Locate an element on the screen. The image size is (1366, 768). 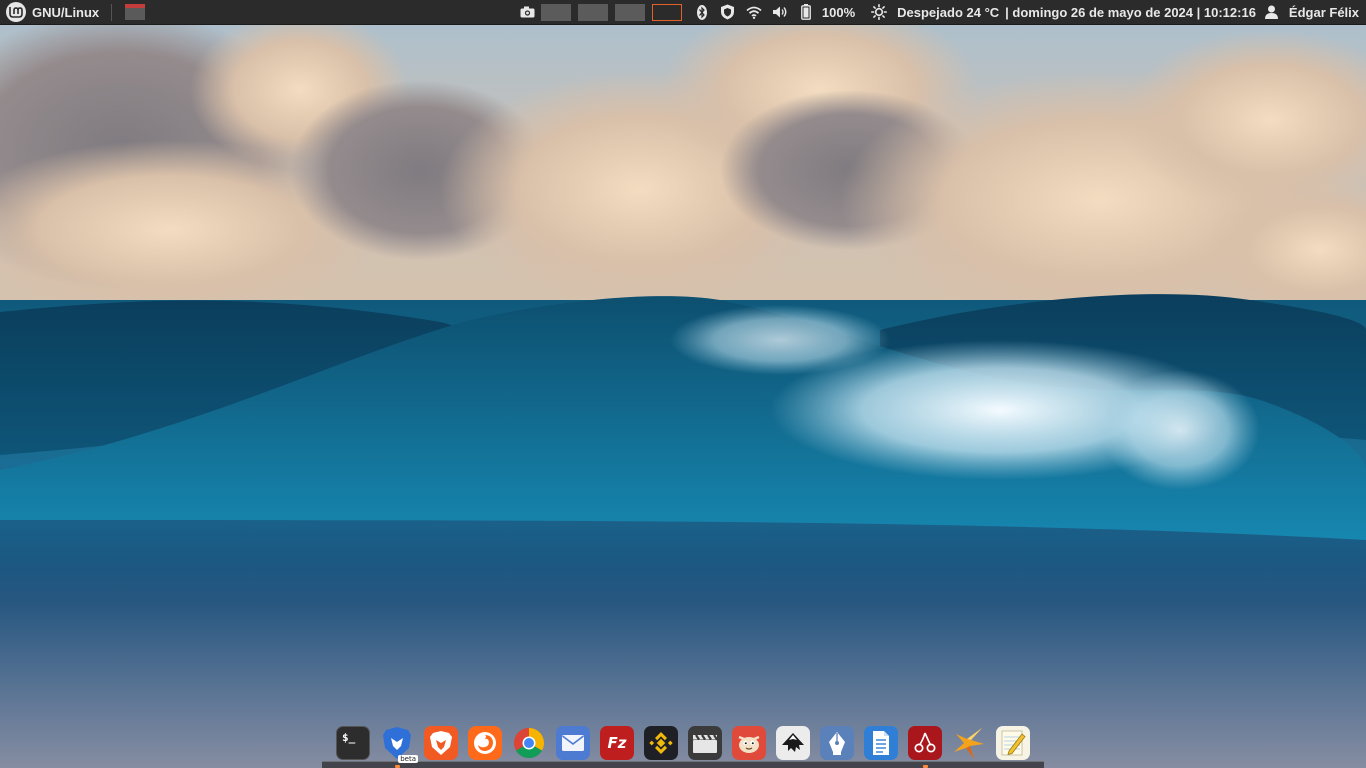
notes-launcher is located at coordinates (1013, 743).